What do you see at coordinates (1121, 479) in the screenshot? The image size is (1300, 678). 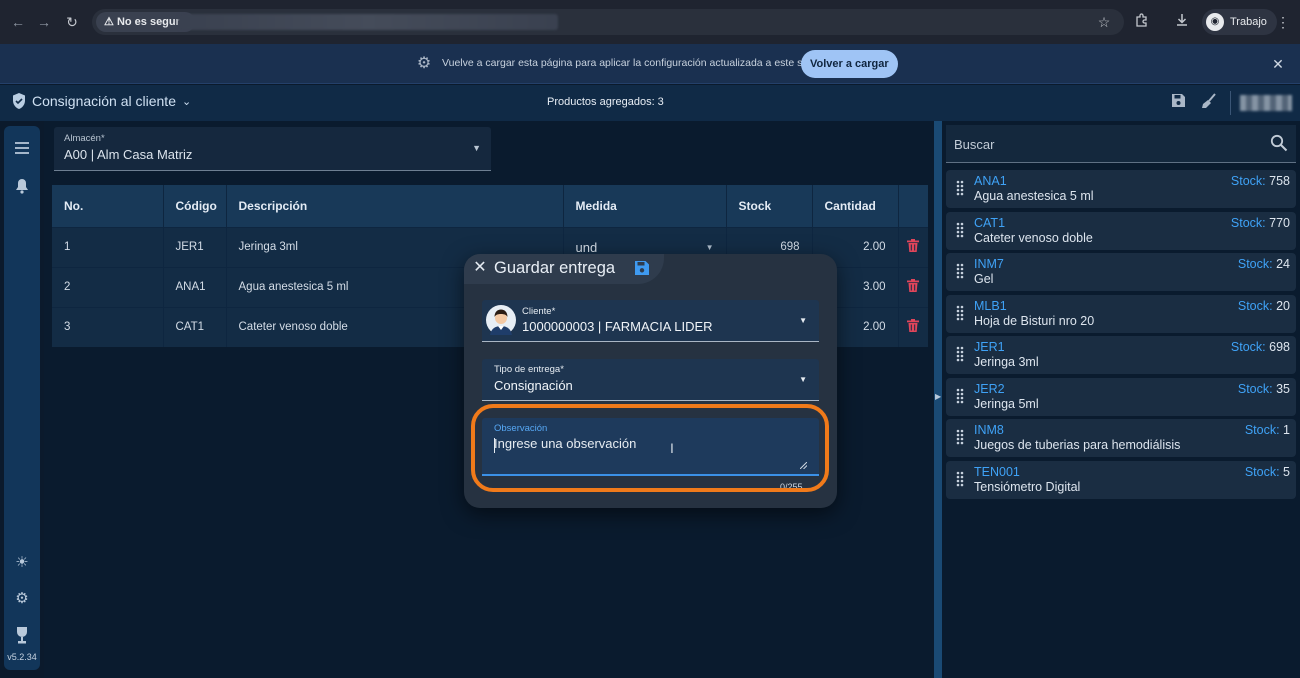 I see `product-card: TEN001 Tensiómetro Digital Stock: 5` at bounding box center [1121, 479].